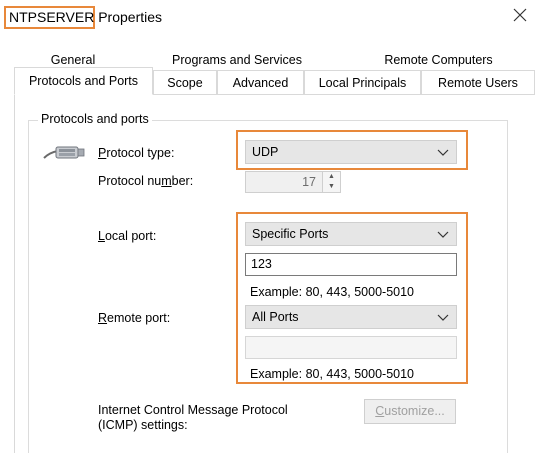 The width and height of the screenshot is (535, 453). What do you see at coordinates (83, 81) in the screenshot?
I see `tab-protocols-and-ports: Protocols and Ports` at bounding box center [83, 81].